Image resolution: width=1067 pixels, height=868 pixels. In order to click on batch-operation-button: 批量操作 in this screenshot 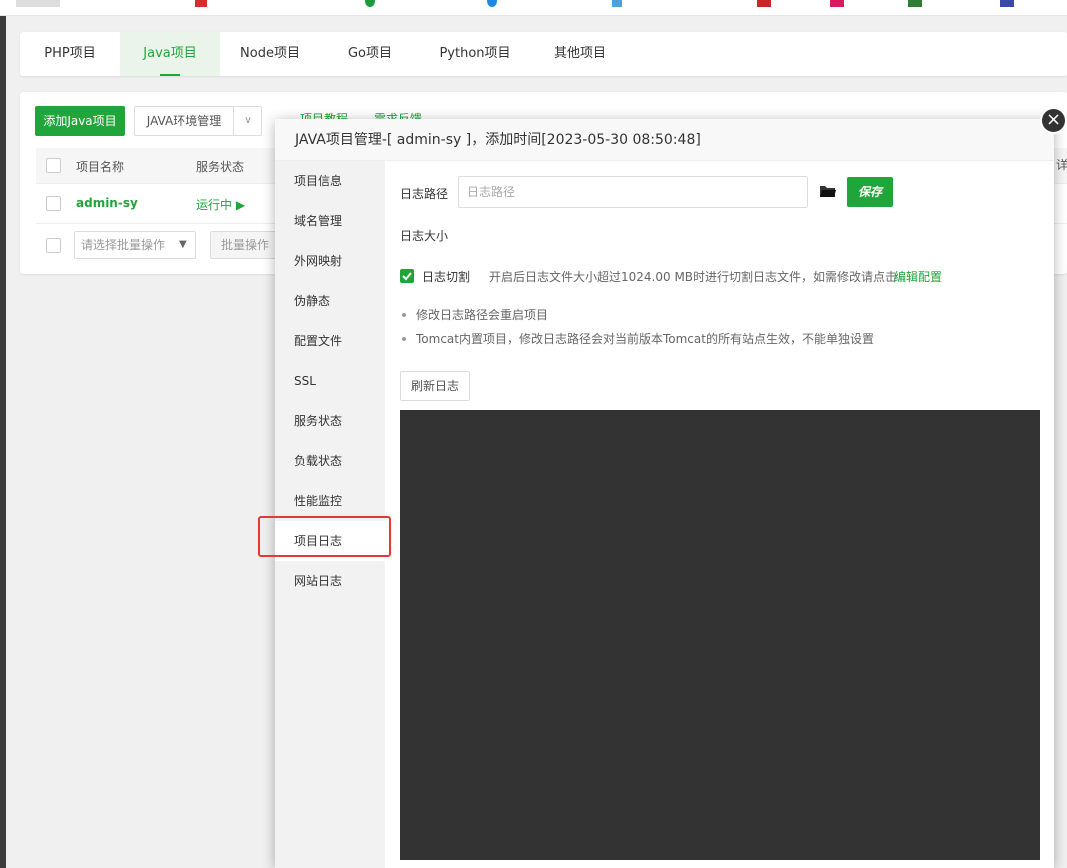, I will do `click(245, 245)`.